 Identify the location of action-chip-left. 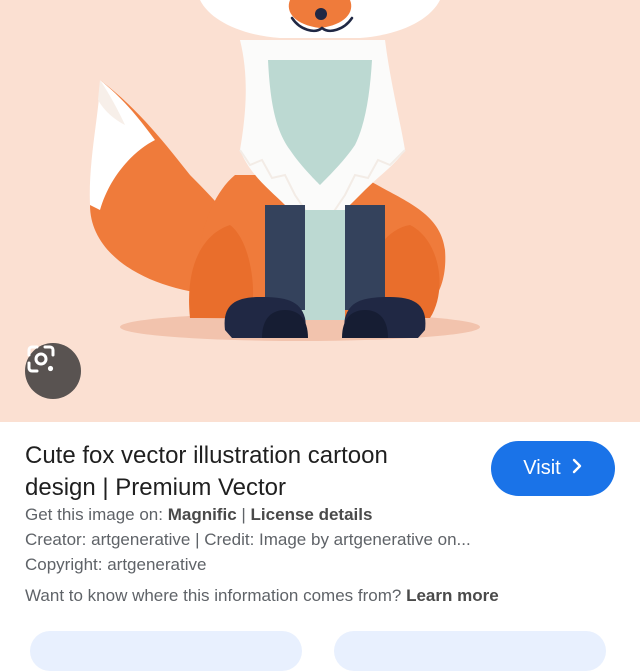
(166, 651).